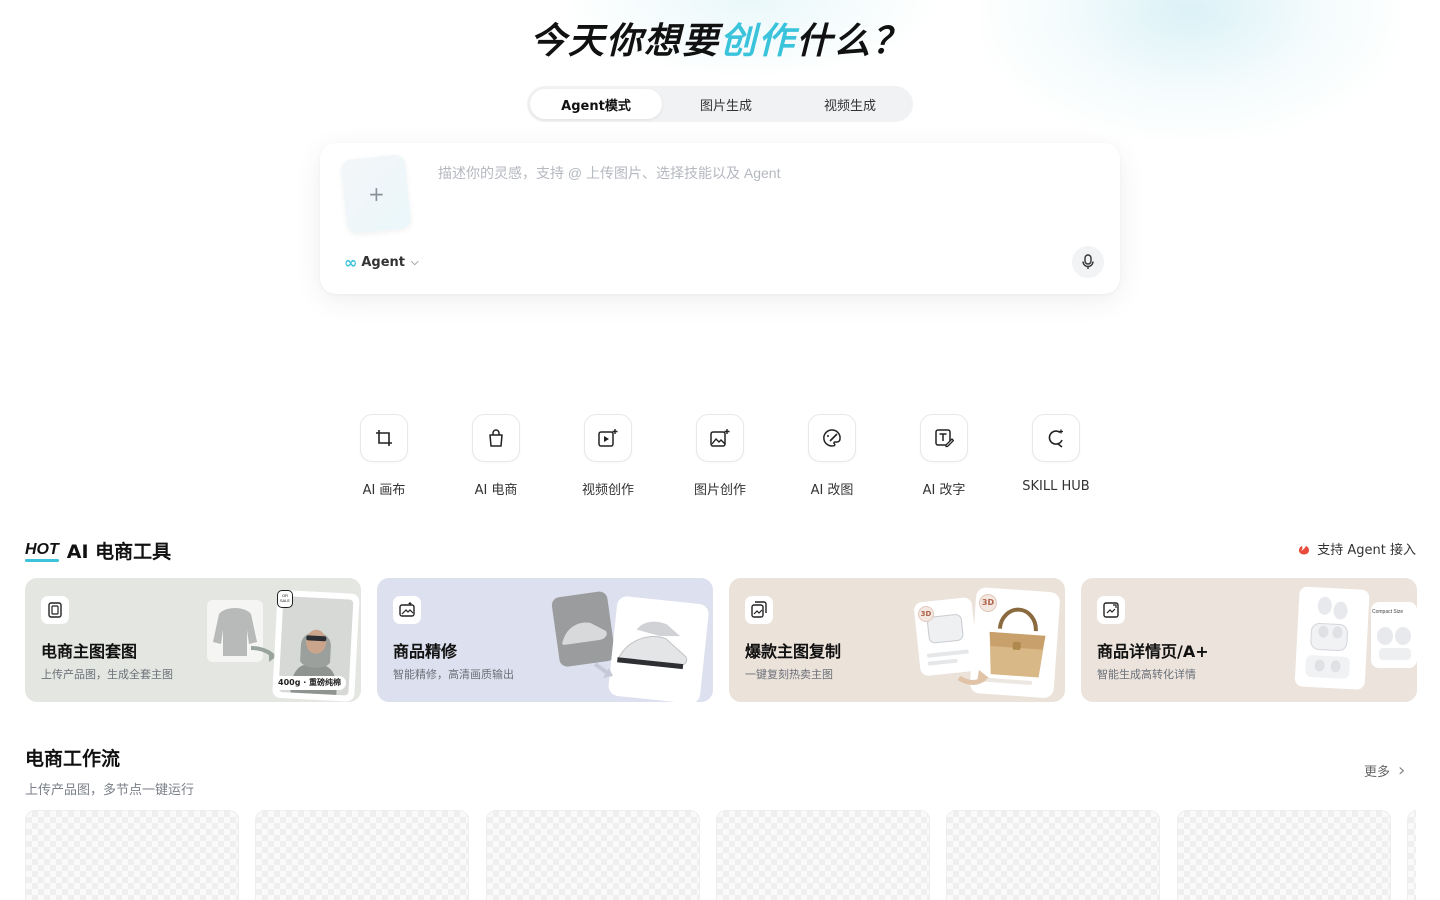  I want to click on workflow-grid, so click(720, 855).